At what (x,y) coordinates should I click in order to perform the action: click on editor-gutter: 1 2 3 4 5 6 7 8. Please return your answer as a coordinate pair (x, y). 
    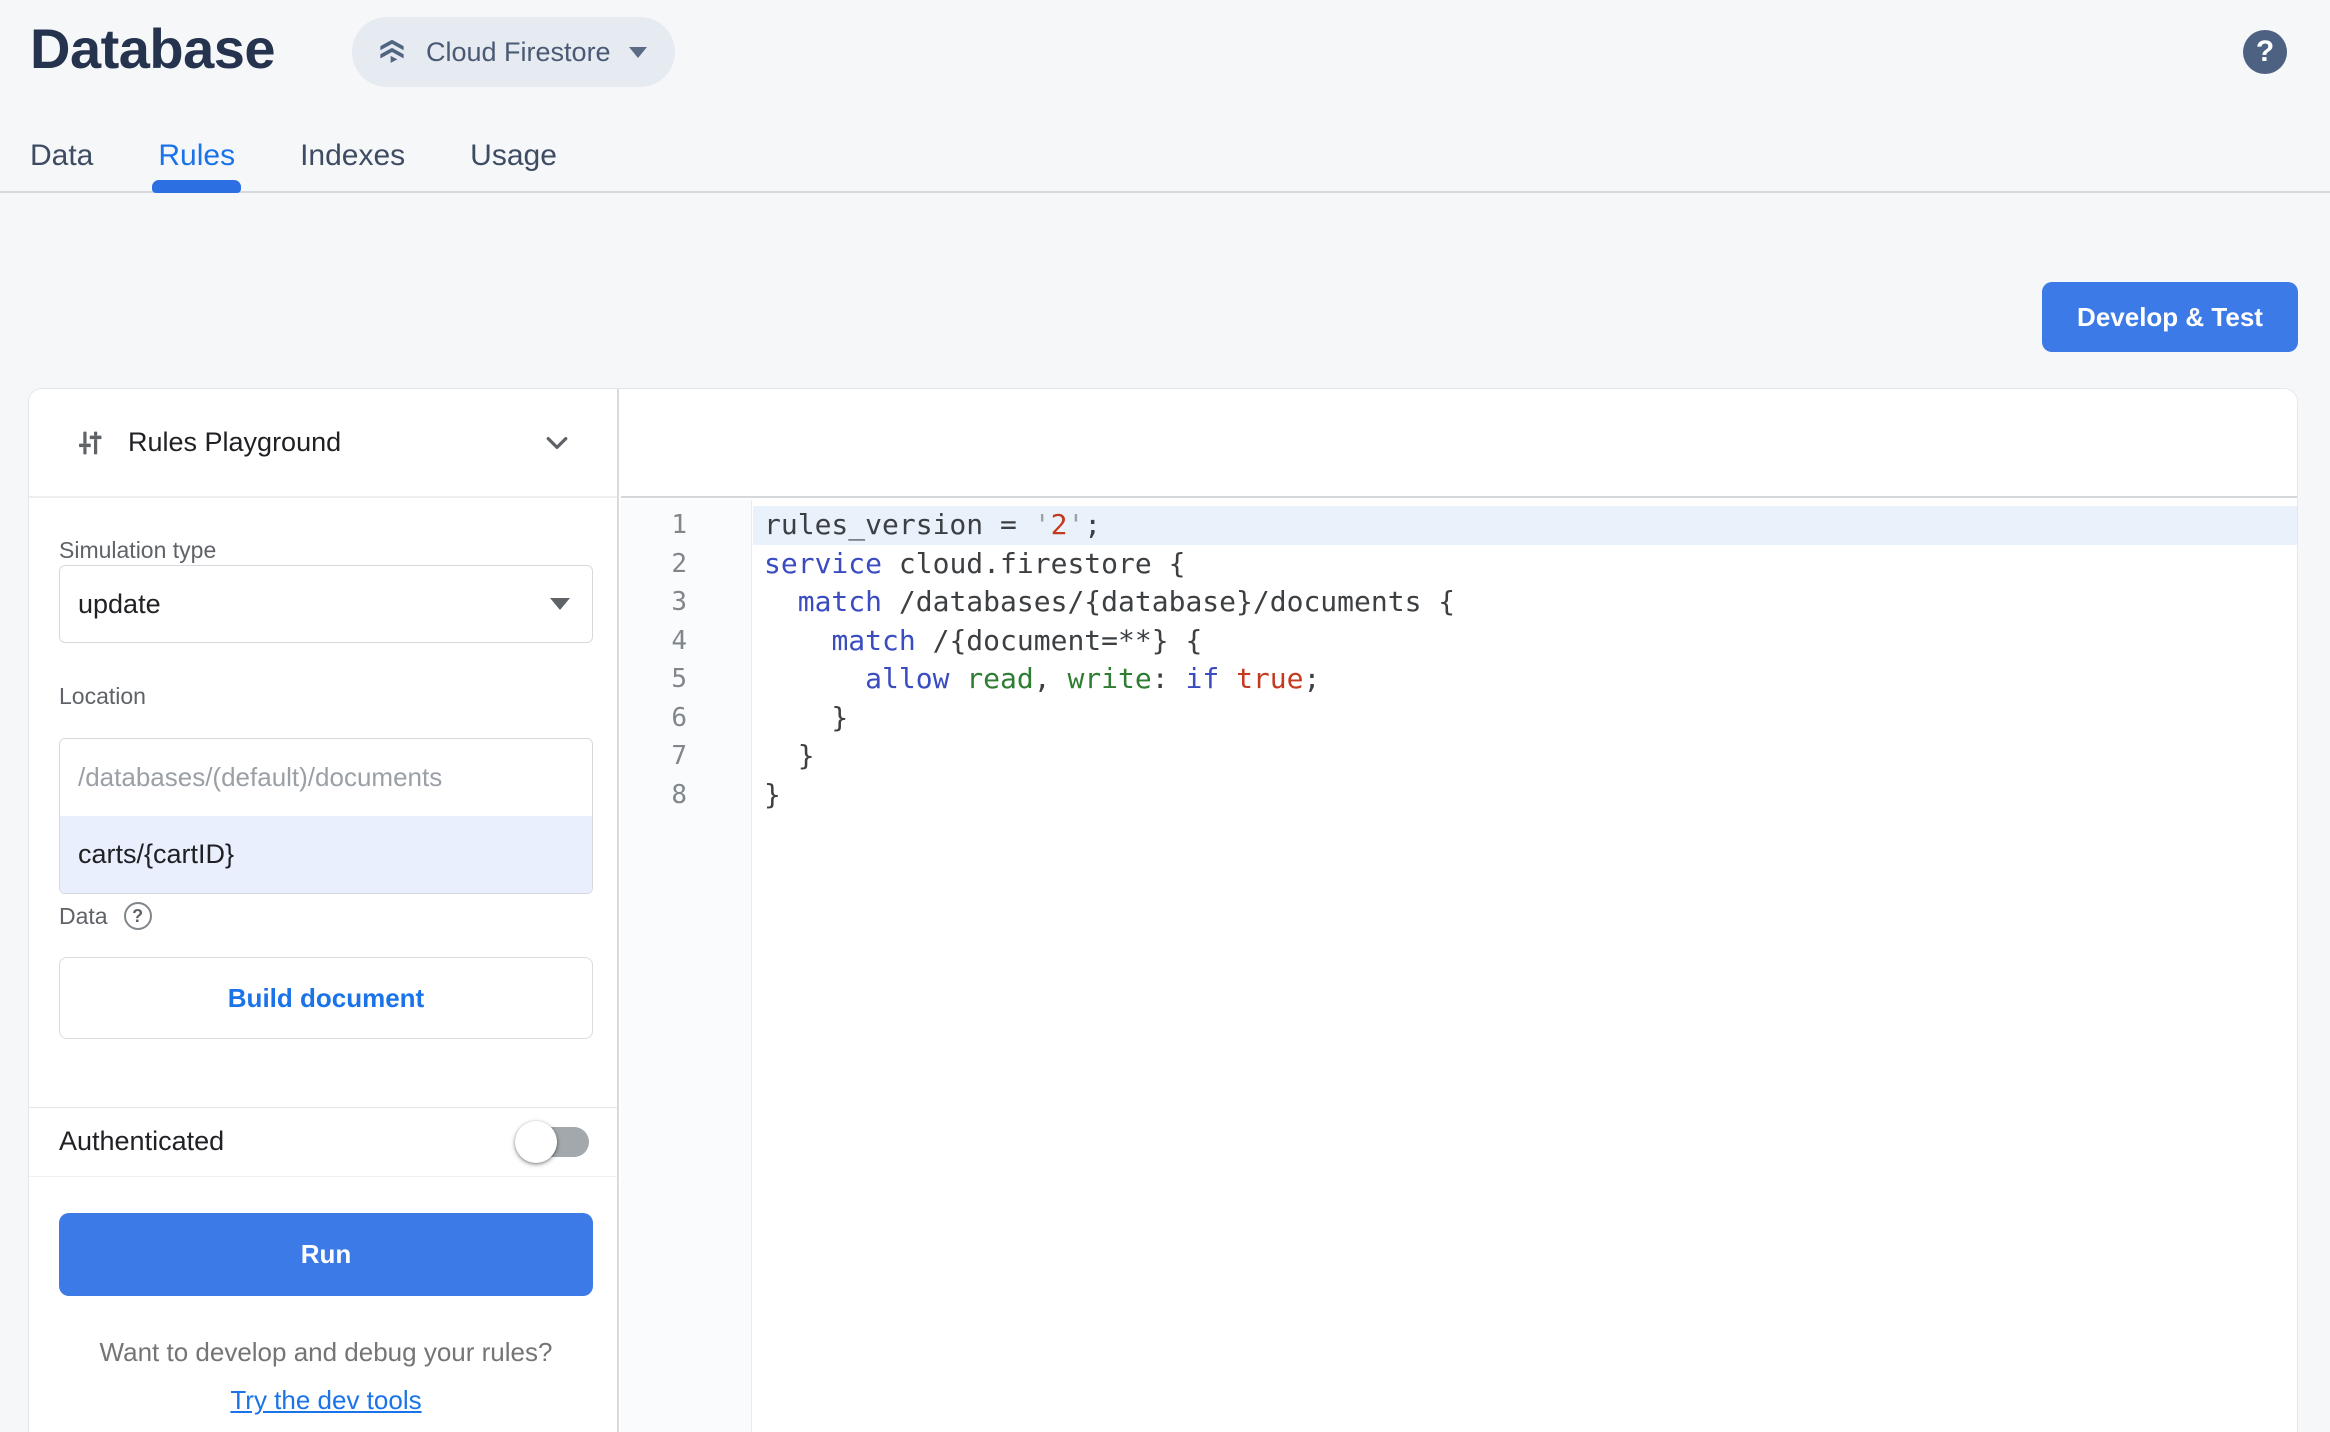
    Looking at the image, I should click on (686, 966).